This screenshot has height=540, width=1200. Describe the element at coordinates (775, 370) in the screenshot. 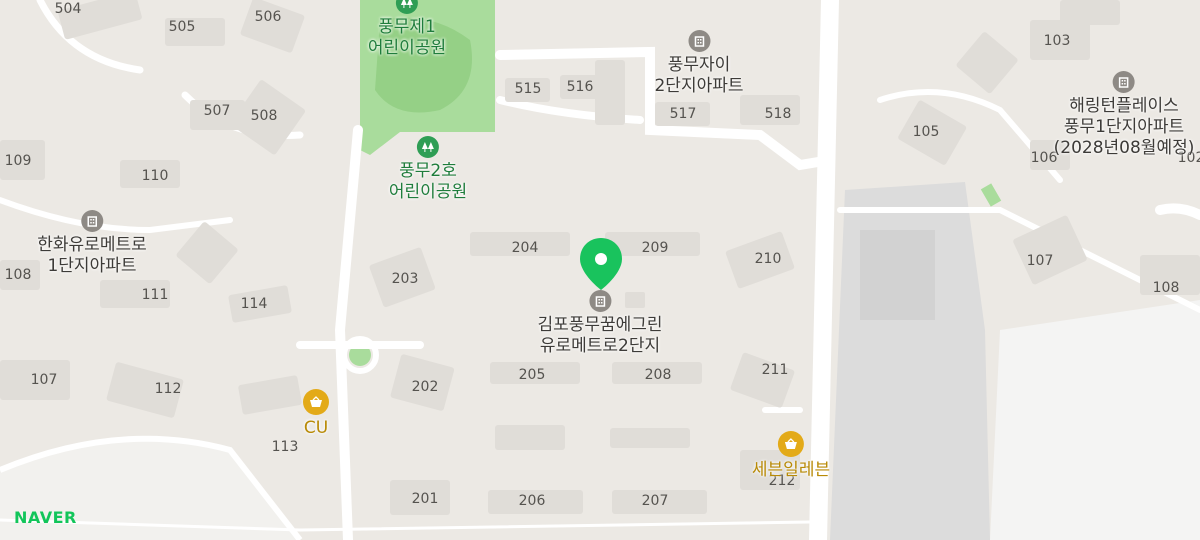

I see `building-number-label: 211` at that location.